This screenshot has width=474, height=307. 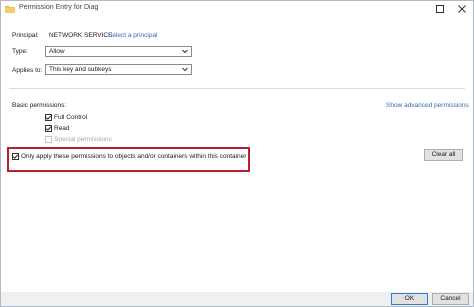 What do you see at coordinates (20, 51) in the screenshot?
I see `type-label: Type:` at bounding box center [20, 51].